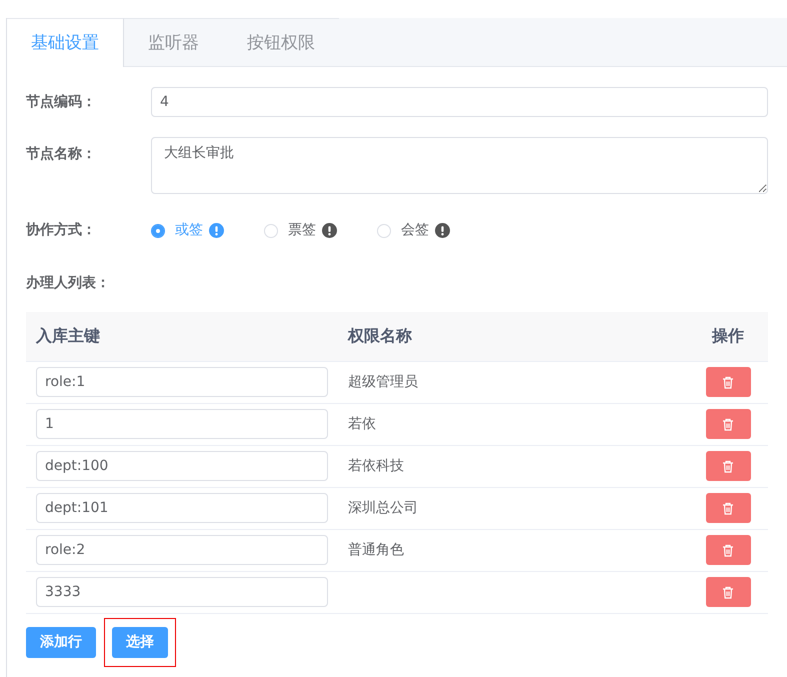  Describe the element at coordinates (182, 382) in the screenshot. I see `input-field: role:1` at that location.